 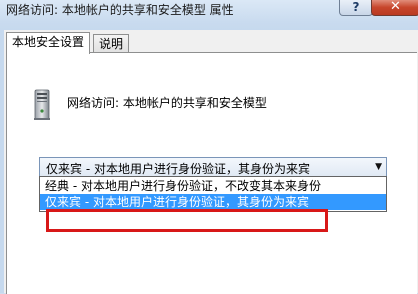 I want to click on chevron-down-icon: ▼, so click(x=378, y=167).